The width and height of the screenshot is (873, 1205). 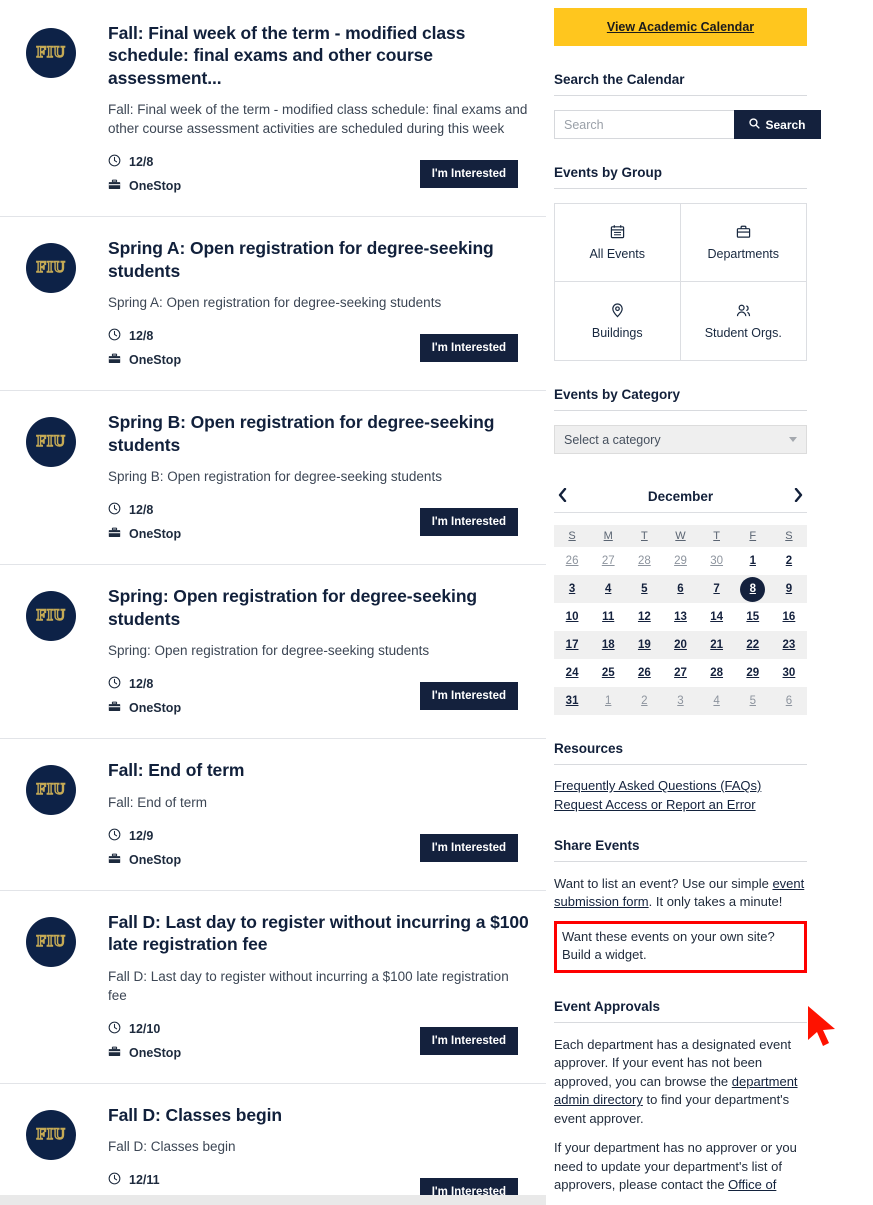 What do you see at coordinates (716, 589) in the screenshot?
I see `calendar-day: 7` at bounding box center [716, 589].